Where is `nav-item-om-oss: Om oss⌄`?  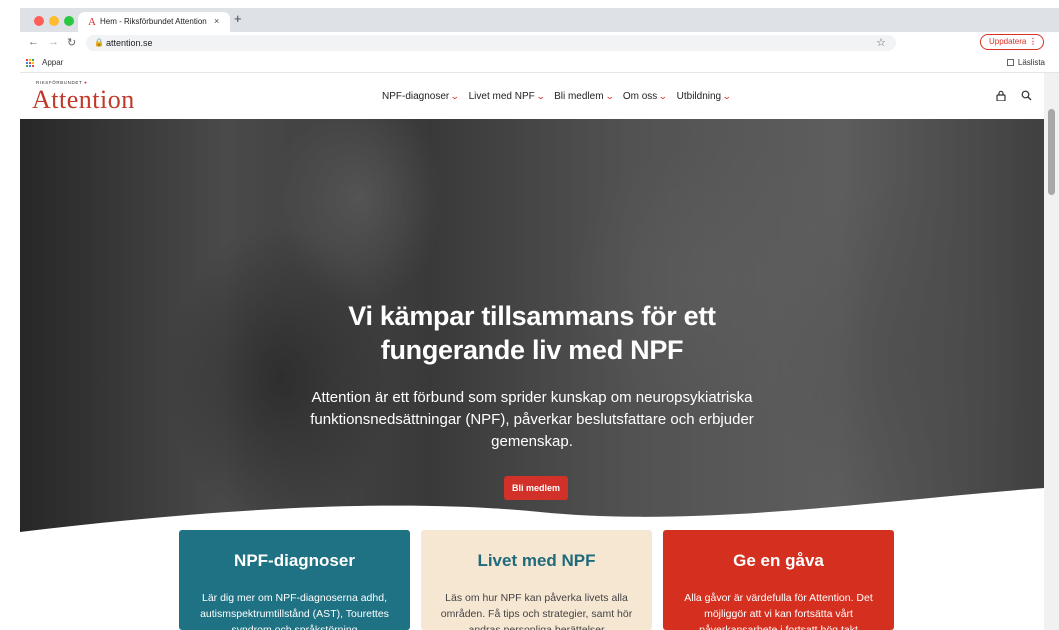 nav-item-om-oss: Om oss⌄ is located at coordinates (645, 96).